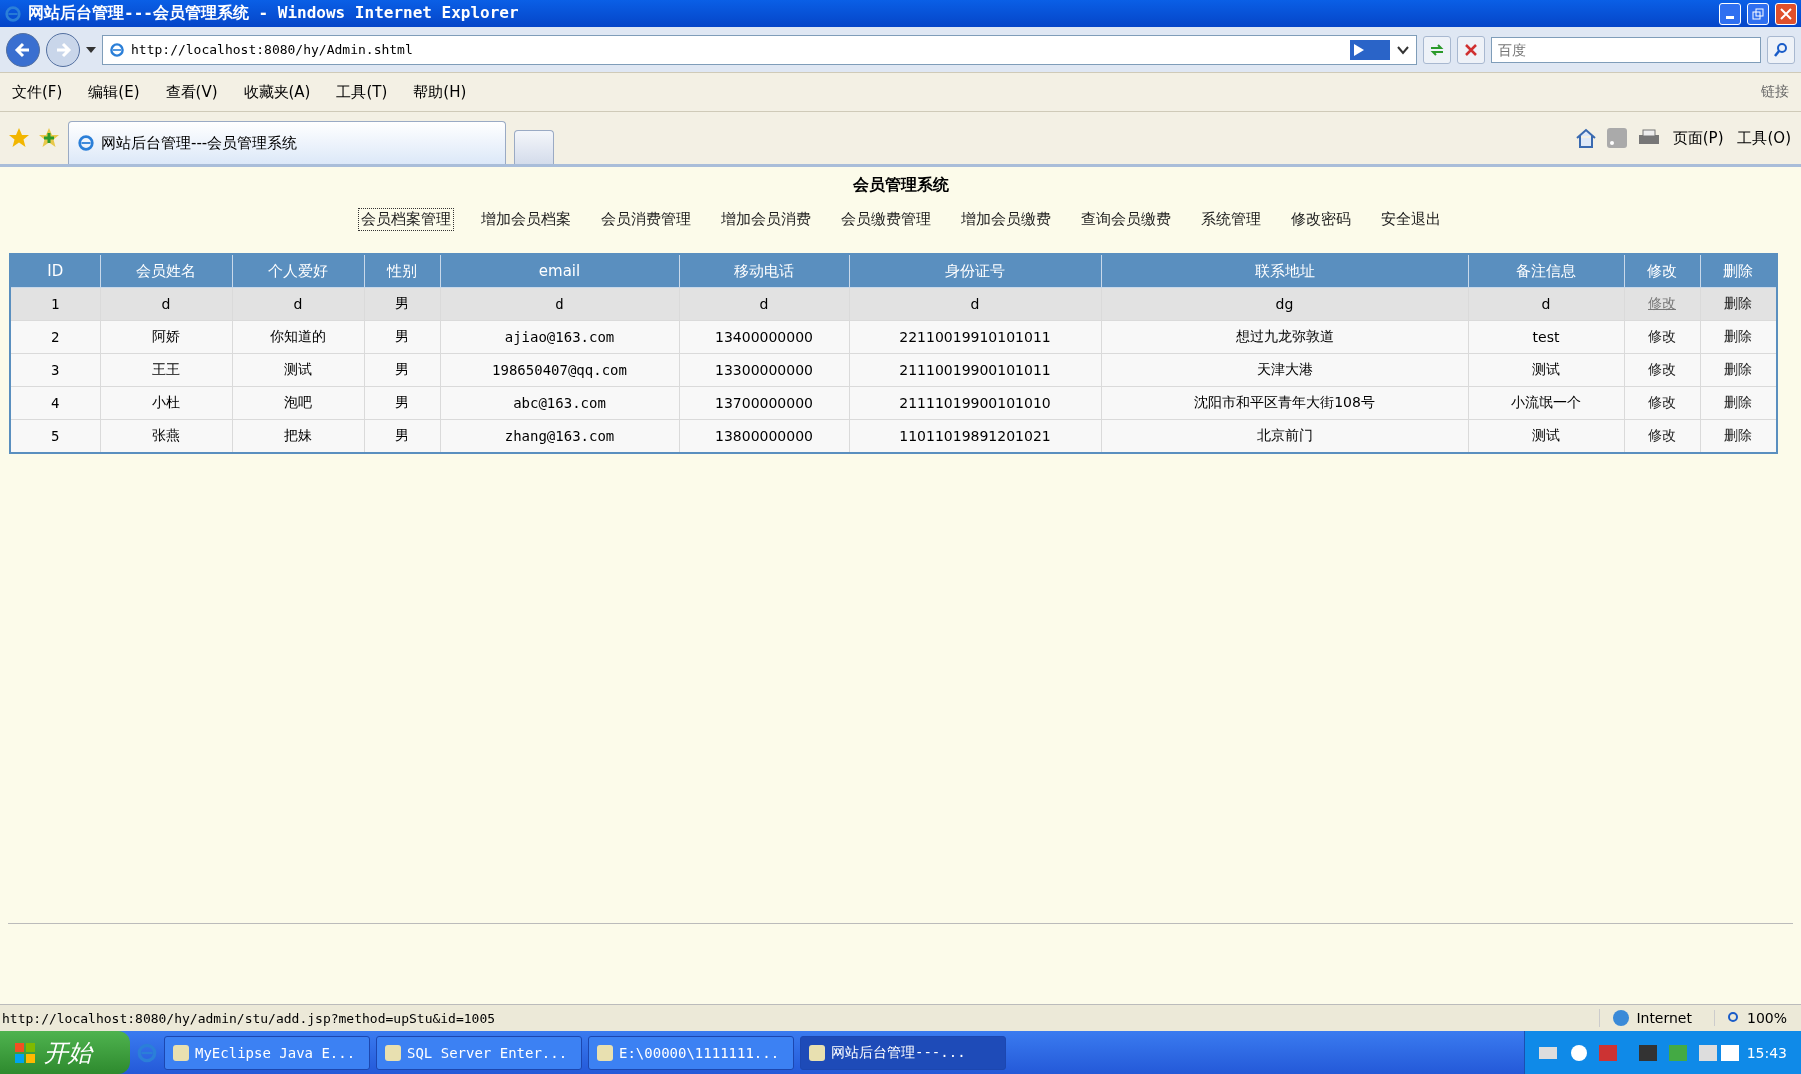  What do you see at coordinates (55, 304) in the screenshot?
I see `table-cell: 1` at bounding box center [55, 304].